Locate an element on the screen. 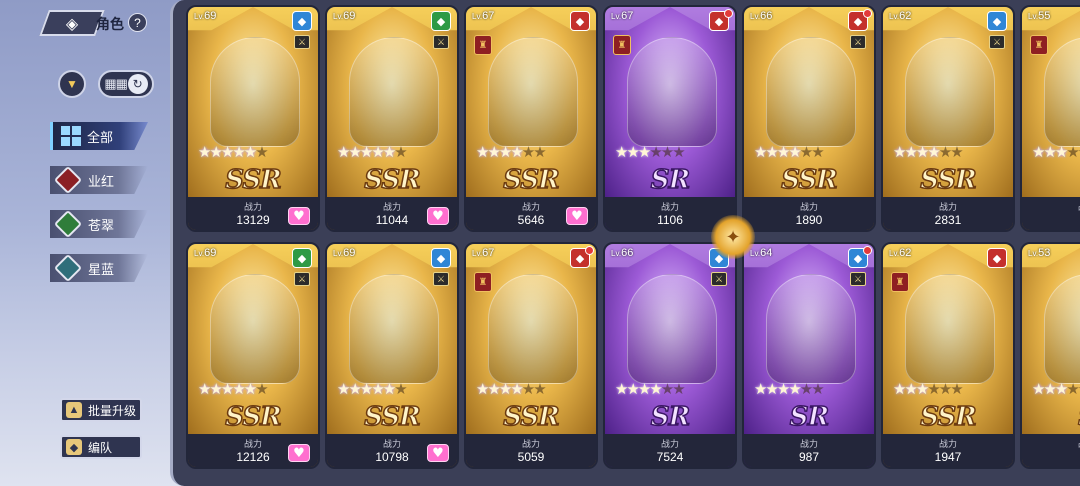 This screenshot has height=486, width=1080. view-toggle: ▦▦ ↻ is located at coordinates (126, 84).